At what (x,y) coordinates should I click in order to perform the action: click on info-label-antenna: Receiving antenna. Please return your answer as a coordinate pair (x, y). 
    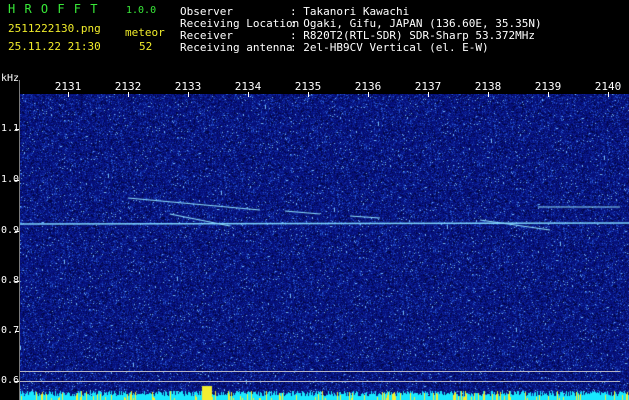
    Looking at the image, I should click on (236, 47).